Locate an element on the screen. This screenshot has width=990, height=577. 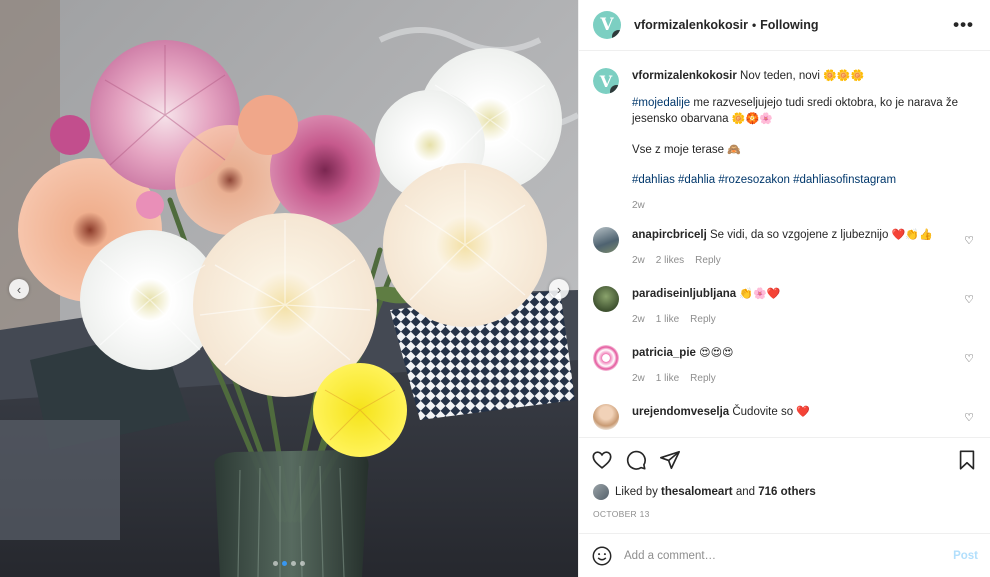
likes-and: and is located at coordinates (745, 492).